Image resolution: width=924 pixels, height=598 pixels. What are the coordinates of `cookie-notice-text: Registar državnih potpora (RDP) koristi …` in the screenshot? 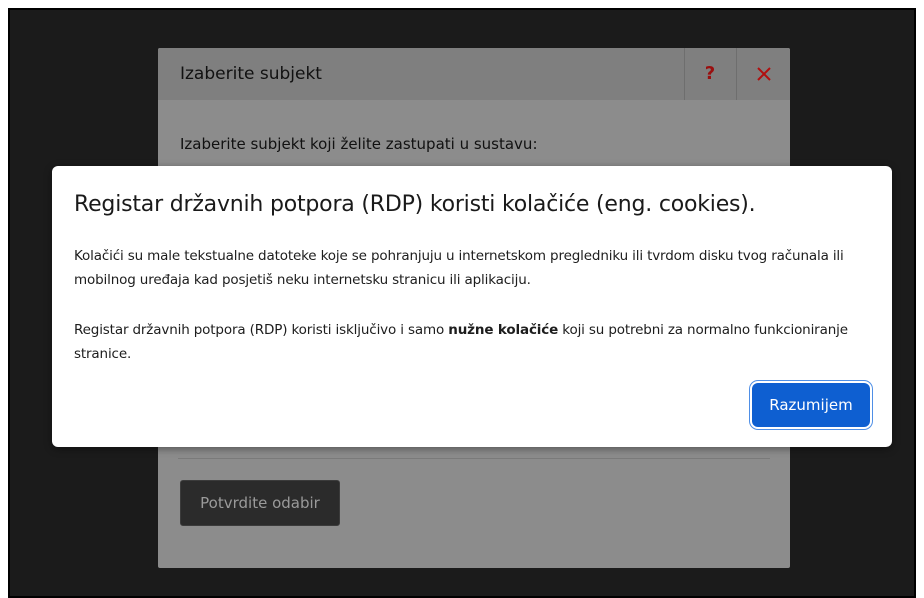 It's located at (261, 330).